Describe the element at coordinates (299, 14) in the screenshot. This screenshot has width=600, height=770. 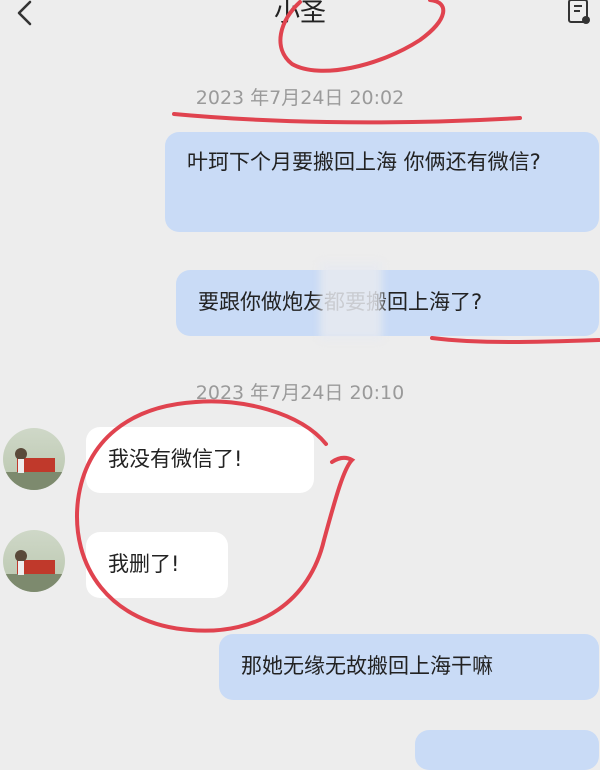
I see `chat-title: 小圣` at that location.